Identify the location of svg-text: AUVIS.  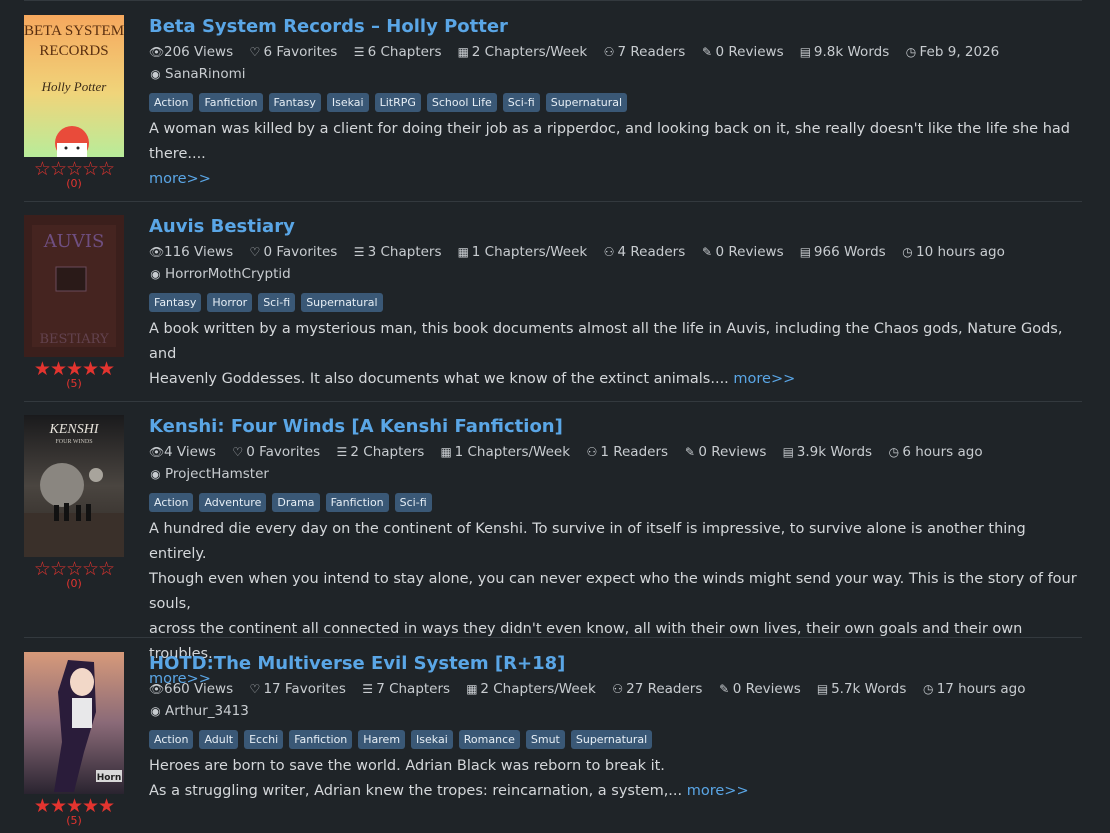
(74, 241).